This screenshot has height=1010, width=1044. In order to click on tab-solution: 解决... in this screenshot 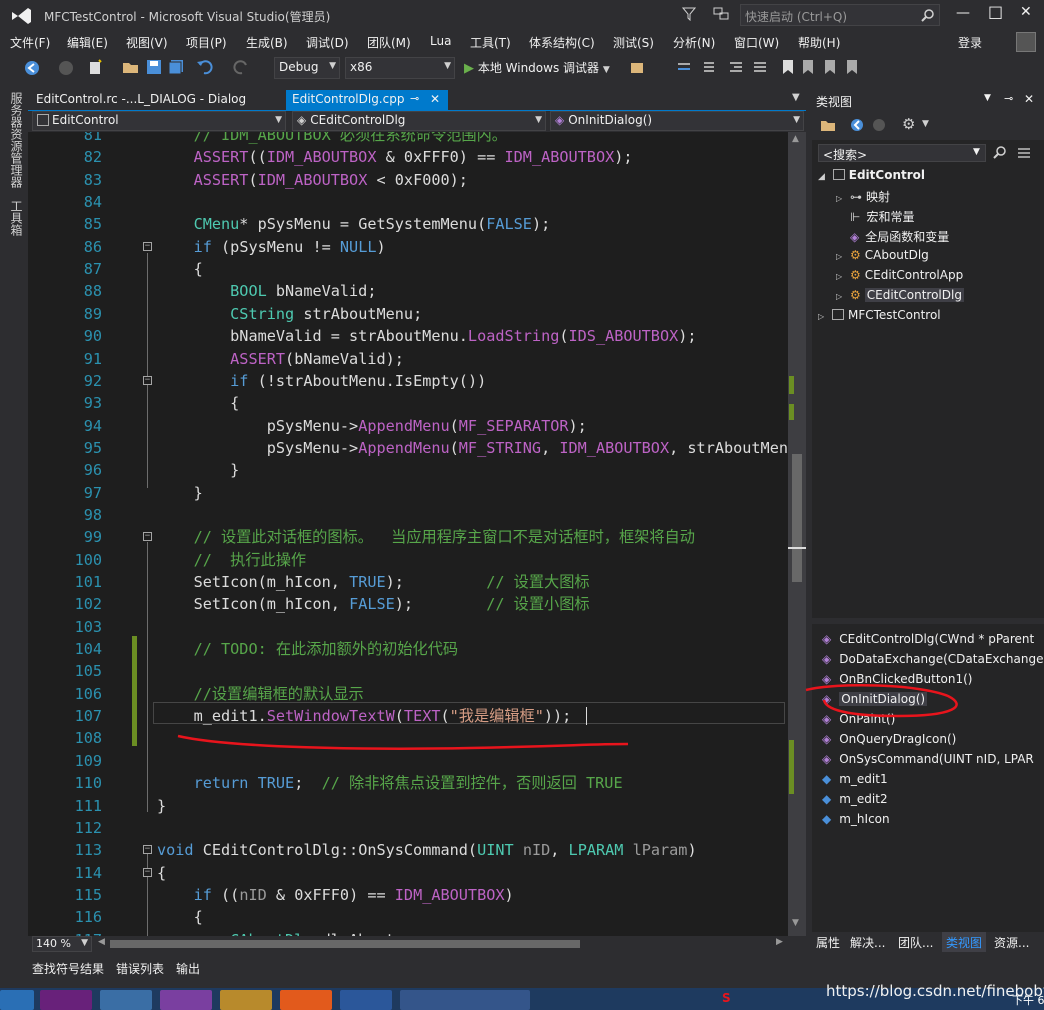, I will do `click(867, 942)`.